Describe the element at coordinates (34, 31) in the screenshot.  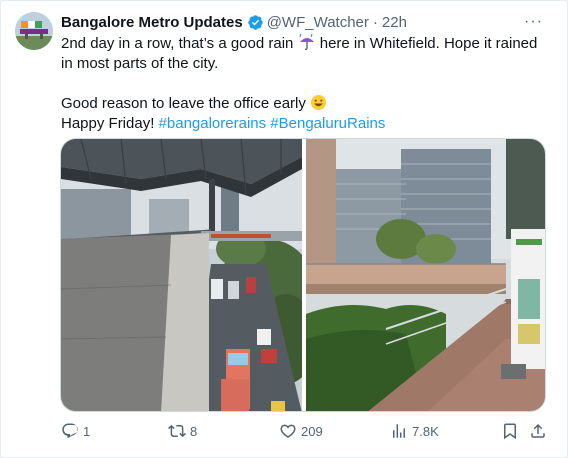
I see `avatar` at that location.